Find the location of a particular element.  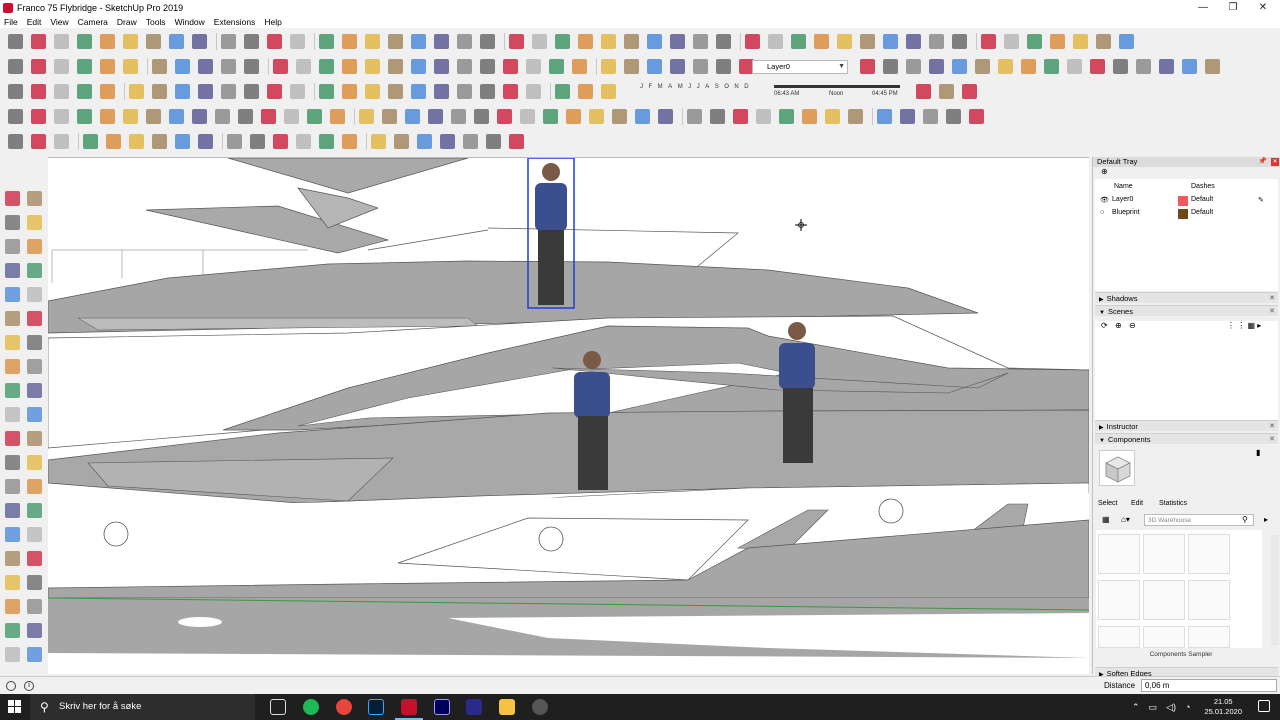

scene-options-icon: ⋮ ⋮ ▦ ▸ is located at coordinates (1244, 325).